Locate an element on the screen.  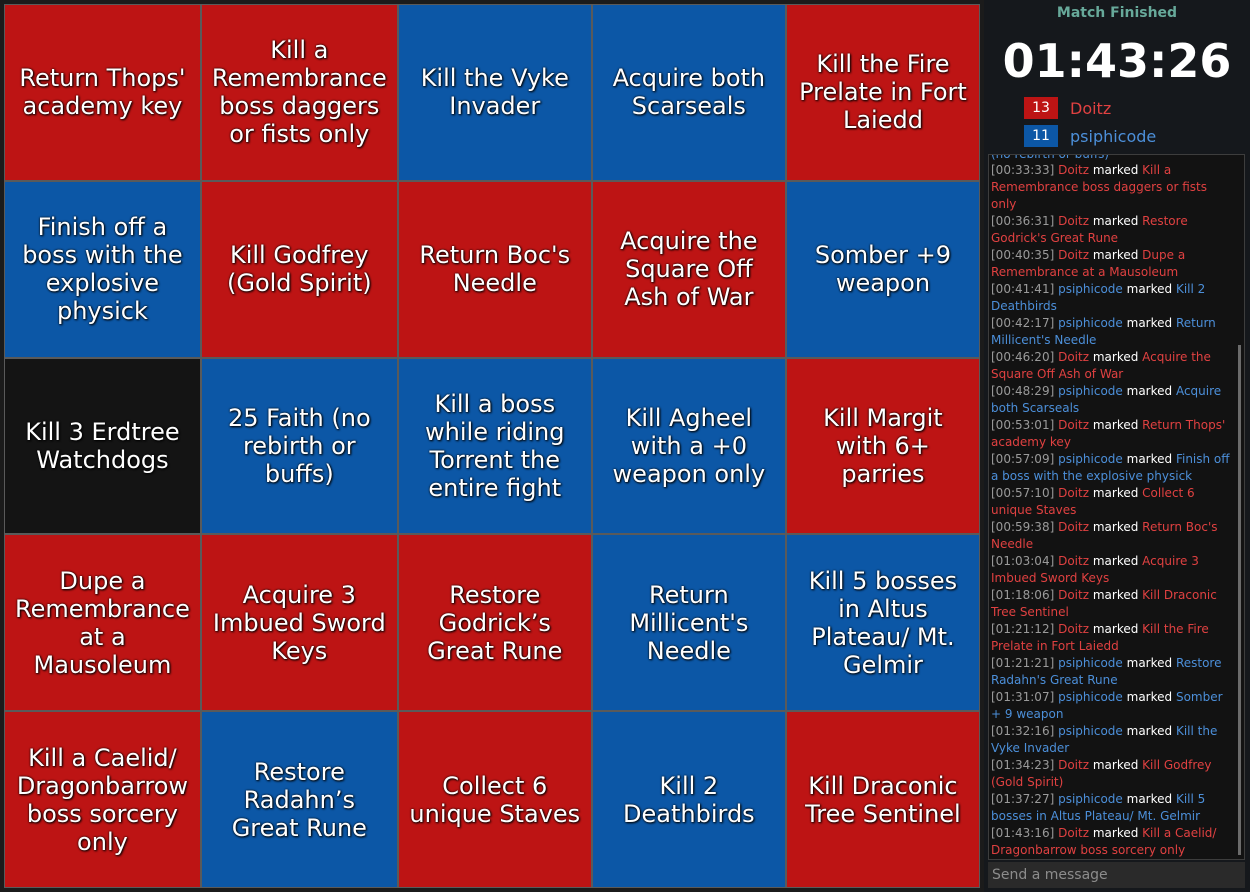
bingo-cell: Kill Godfrey (Gold Spirit) is located at coordinates (299, 269).